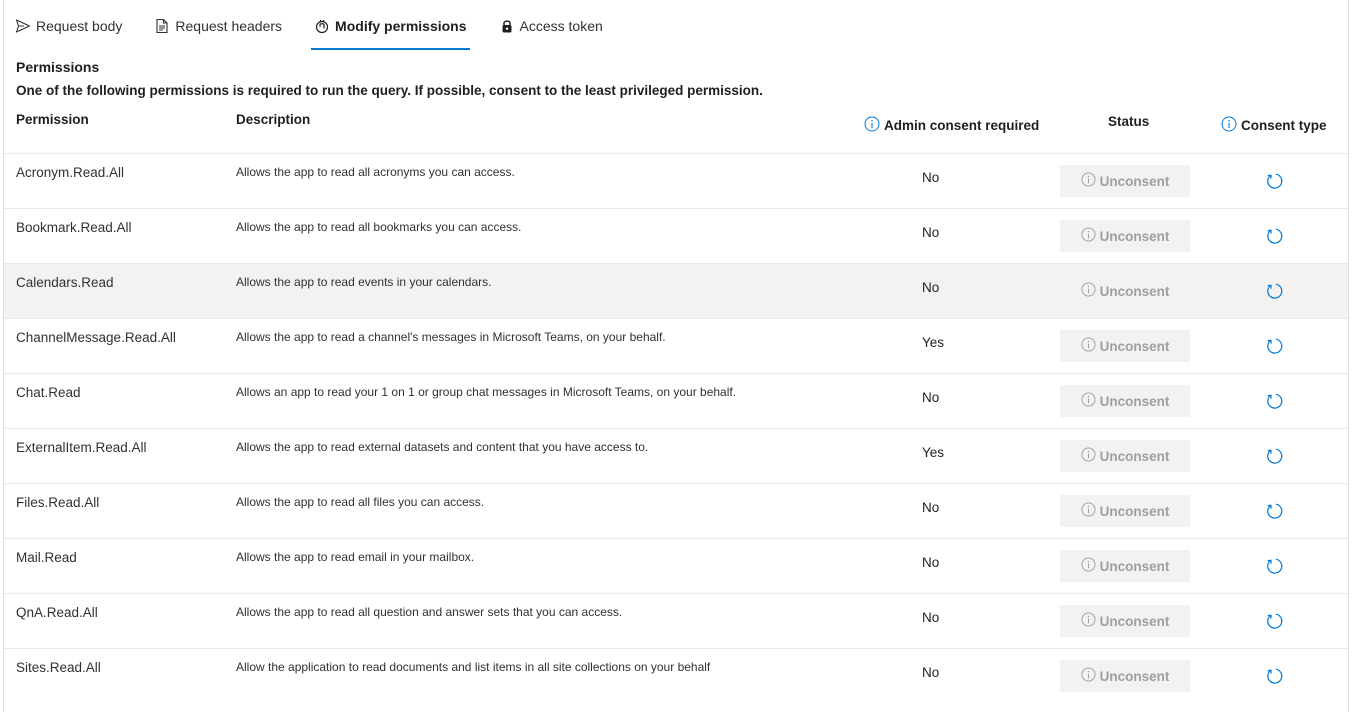 The height and width of the screenshot is (712, 1359). I want to click on permission-name: Calendars.Read, so click(65, 282).